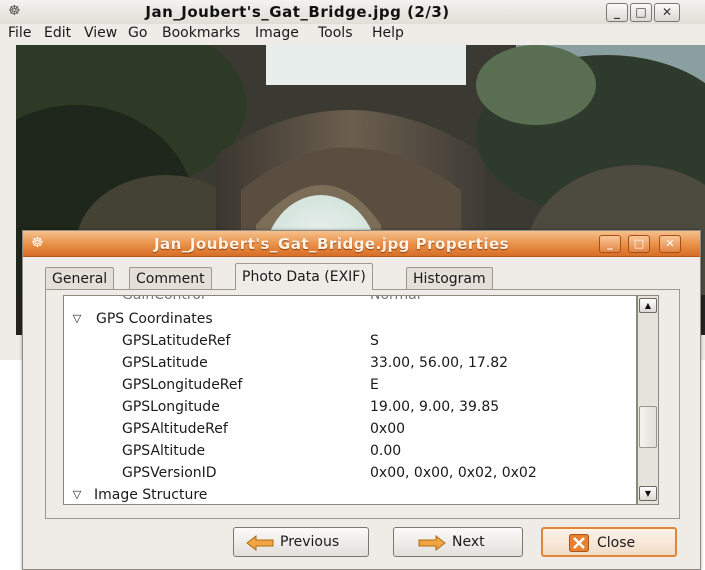 The image size is (705, 570). I want to click on close-button: ✕, so click(667, 12).